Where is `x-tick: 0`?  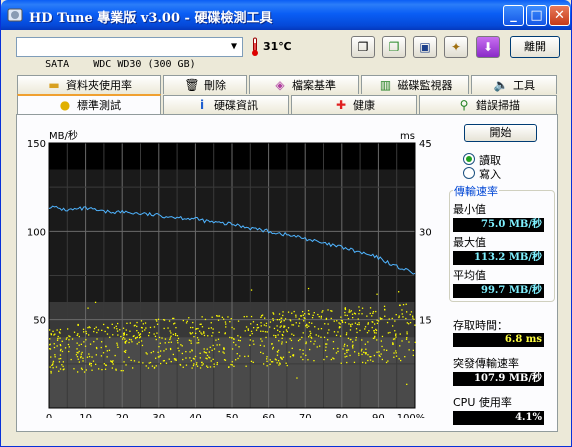 x-tick: 0 is located at coordinates (49, 415).